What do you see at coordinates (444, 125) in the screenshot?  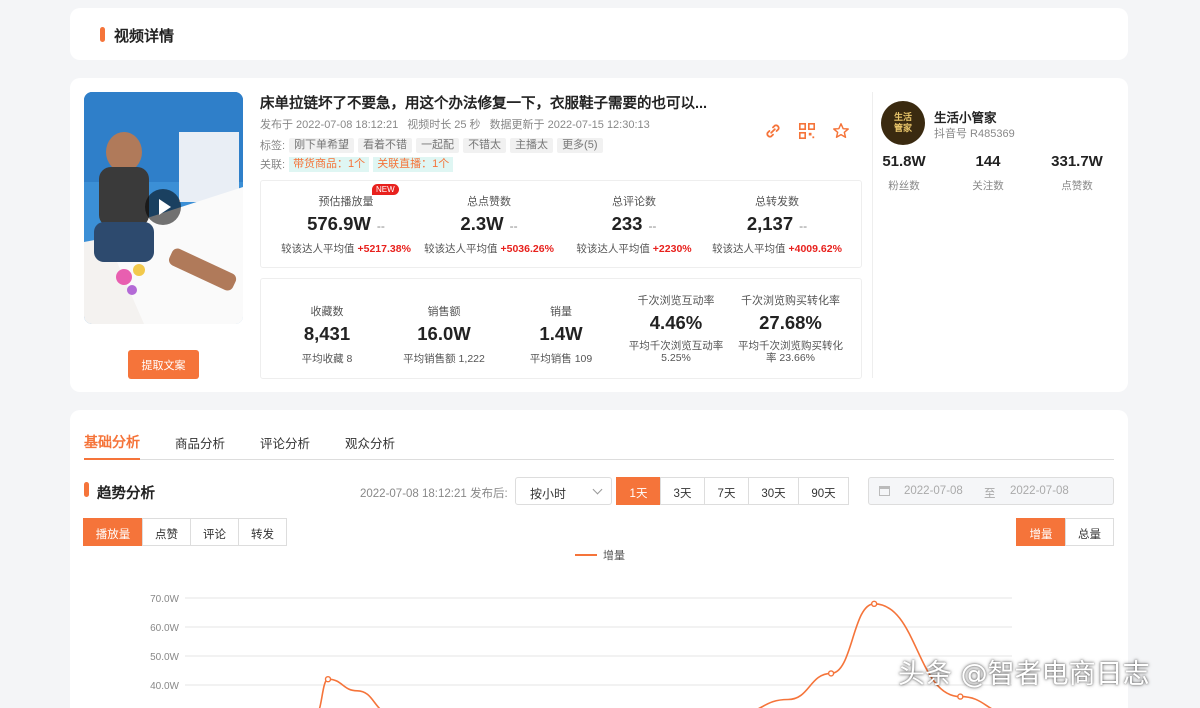 I see `video-duration: 视频时长 25 秒` at bounding box center [444, 125].